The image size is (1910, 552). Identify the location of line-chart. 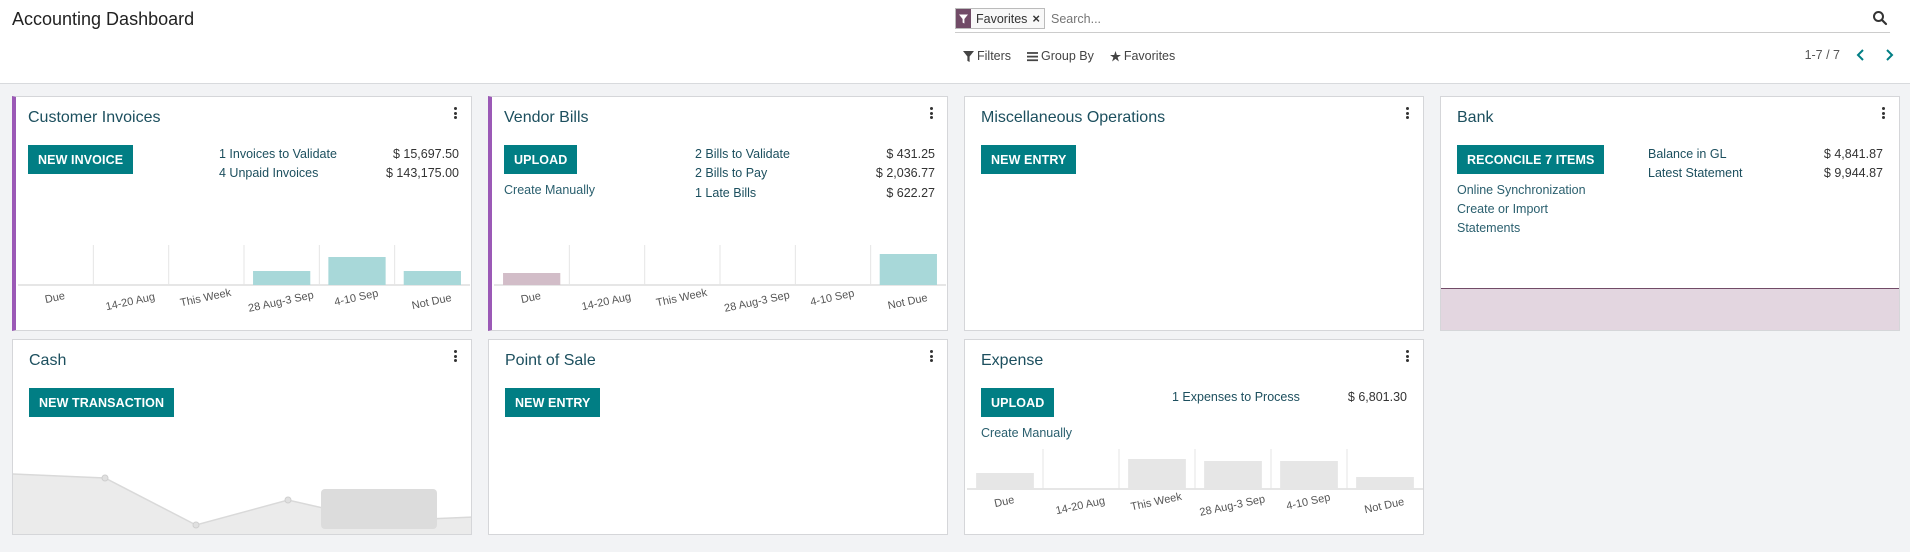
(242, 503).